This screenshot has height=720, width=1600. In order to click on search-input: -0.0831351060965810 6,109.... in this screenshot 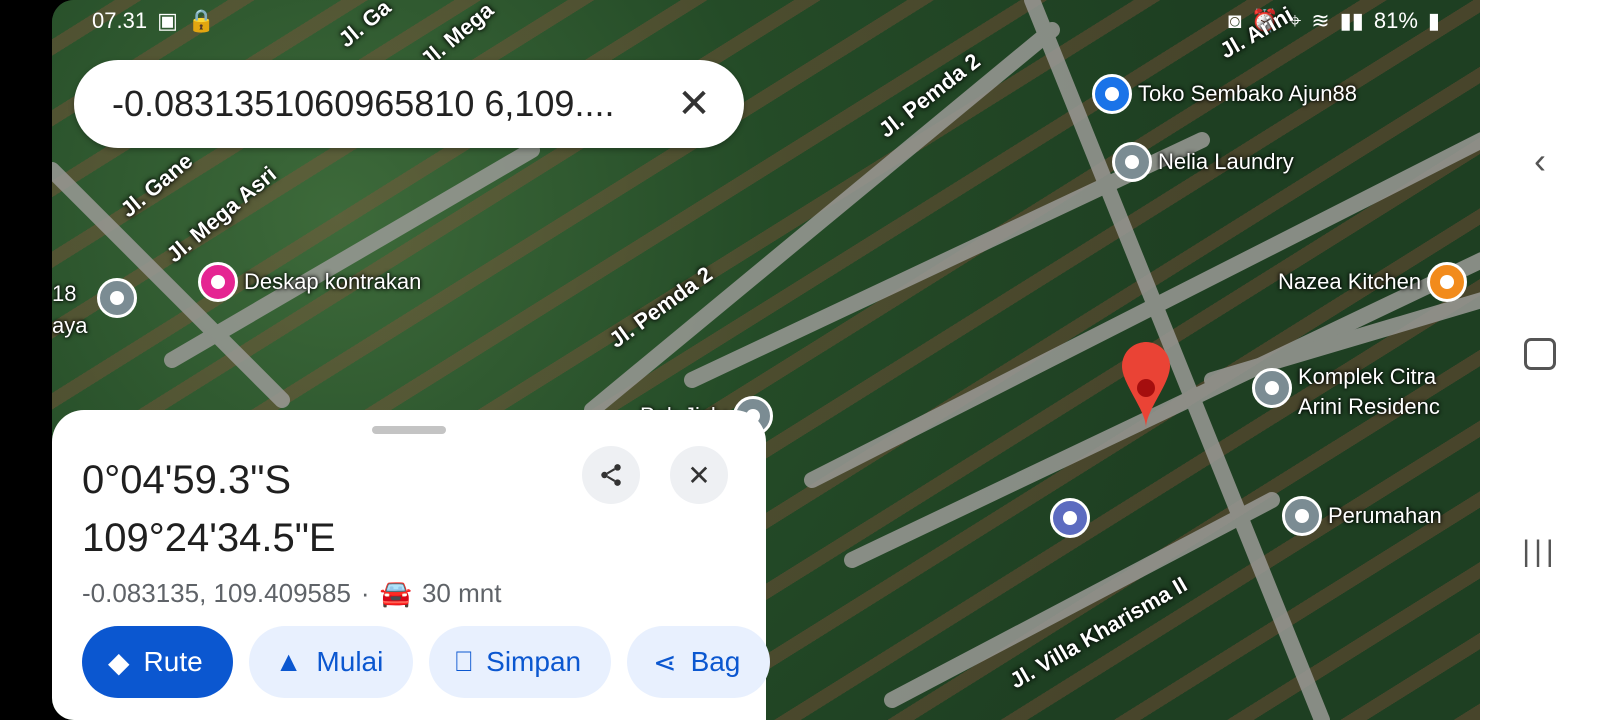, I will do `click(388, 104)`.